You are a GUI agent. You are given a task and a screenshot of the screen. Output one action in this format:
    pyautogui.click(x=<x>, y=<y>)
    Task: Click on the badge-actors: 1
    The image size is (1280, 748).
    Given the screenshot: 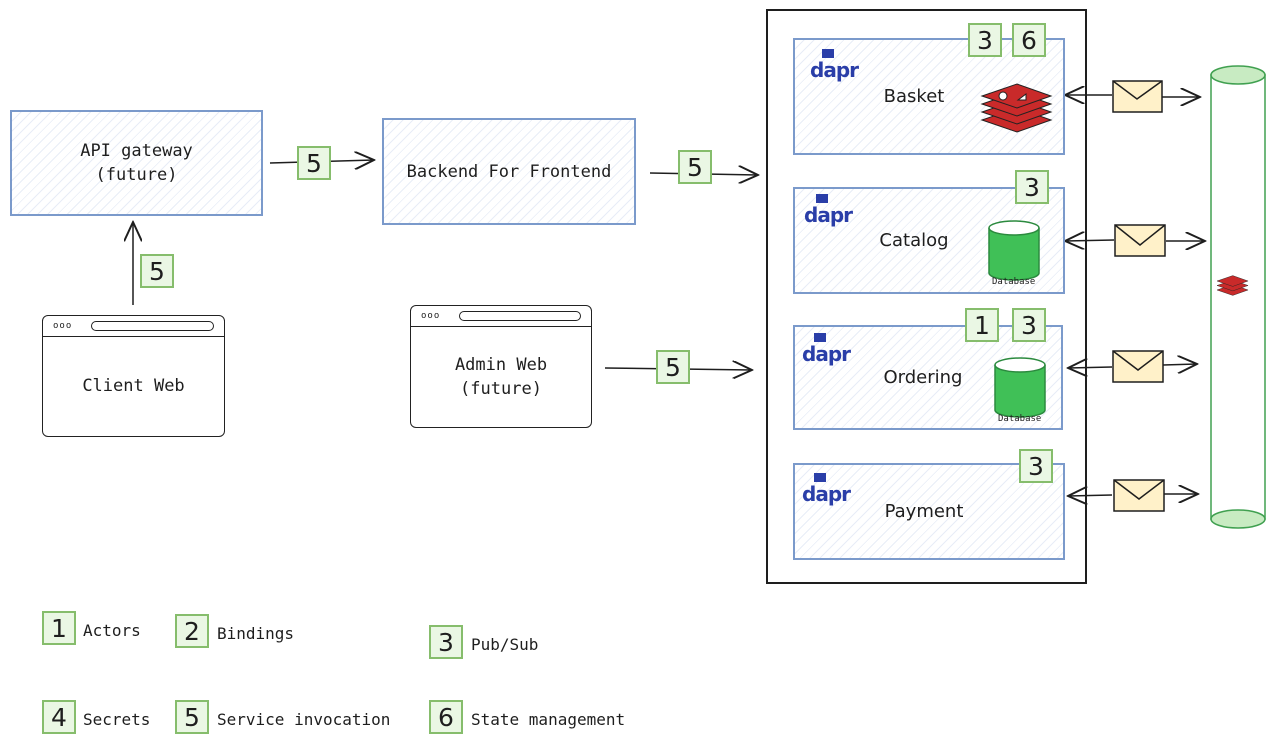 What is the action you would take?
    pyautogui.click(x=982, y=325)
    